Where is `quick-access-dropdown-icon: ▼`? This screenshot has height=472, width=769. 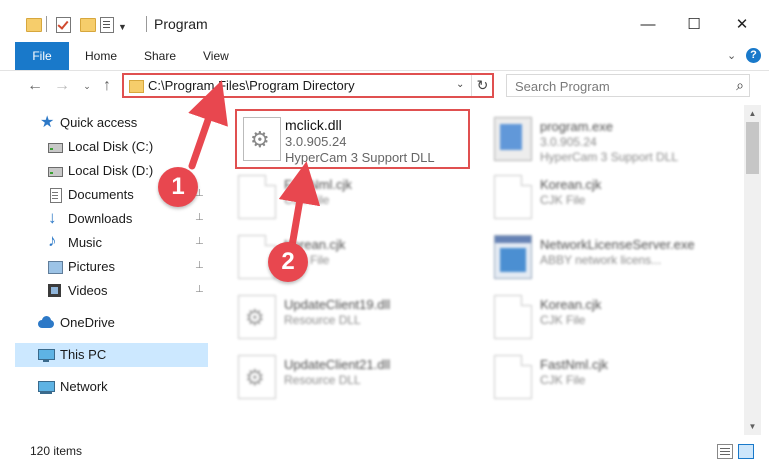 quick-access-dropdown-icon: ▼ is located at coordinates (122, 27).